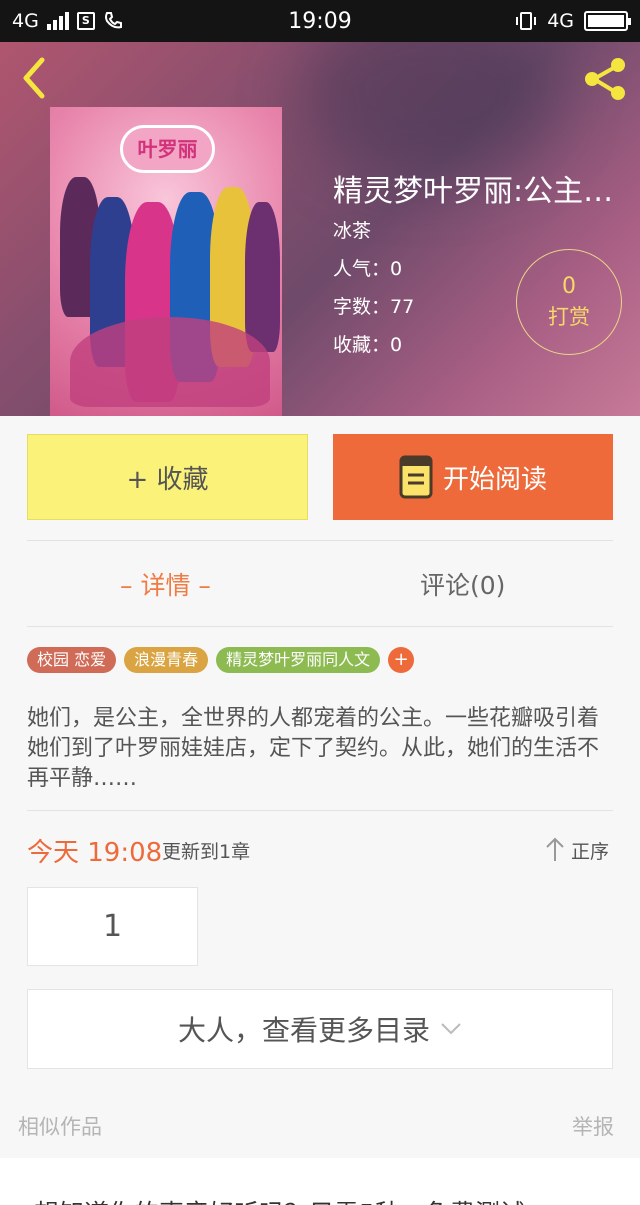  What do you see at coordinates (352, 229) in the screenshot?
I see `book-author: 冰茶` at bounding box center [352, 229].